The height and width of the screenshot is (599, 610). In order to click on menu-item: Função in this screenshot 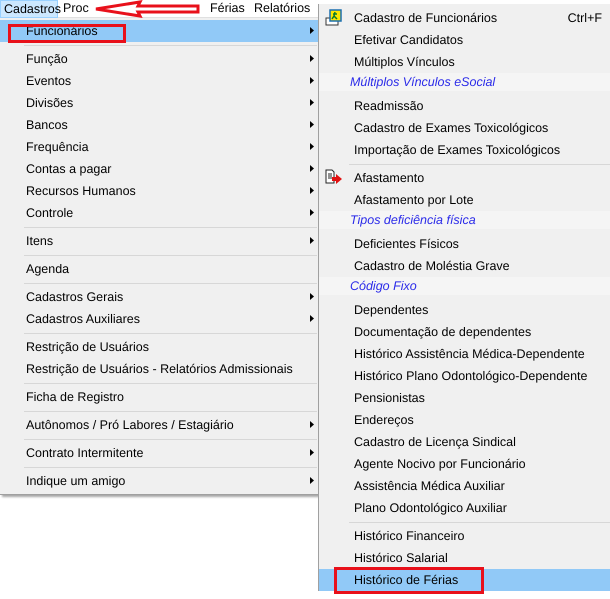, I will do `click(159, 59)`.